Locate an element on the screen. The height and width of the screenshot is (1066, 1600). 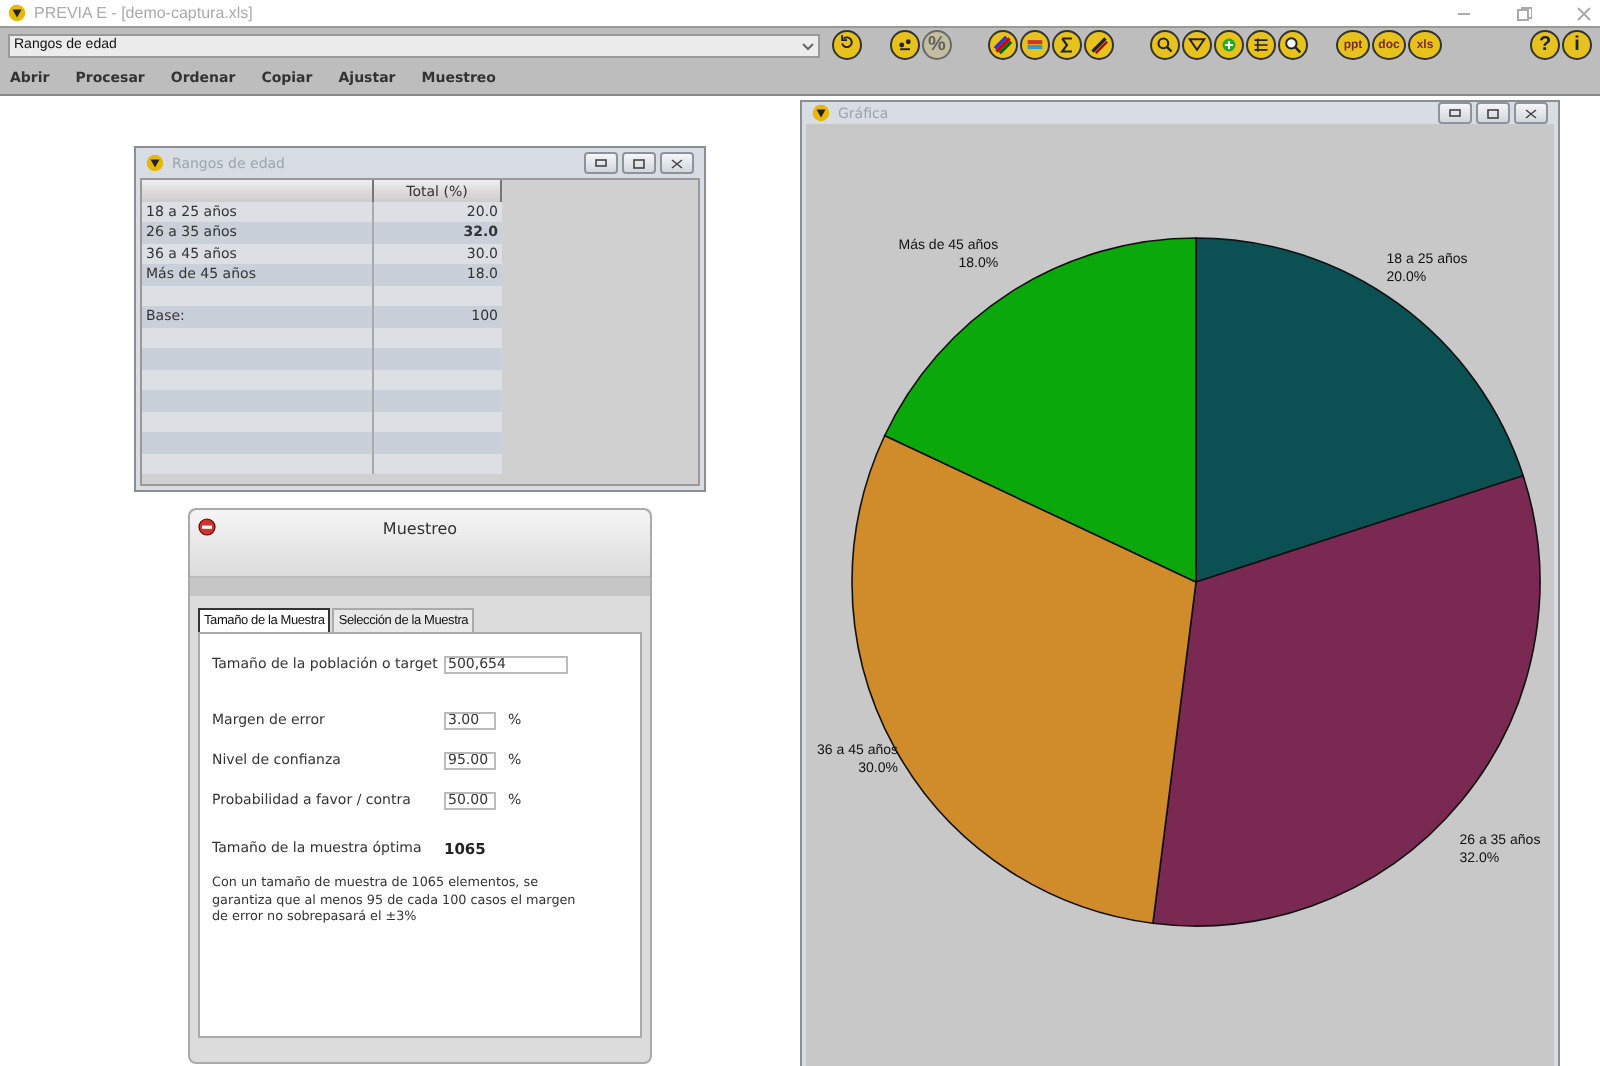
sigma-button is located at coordinates (1067, 45).